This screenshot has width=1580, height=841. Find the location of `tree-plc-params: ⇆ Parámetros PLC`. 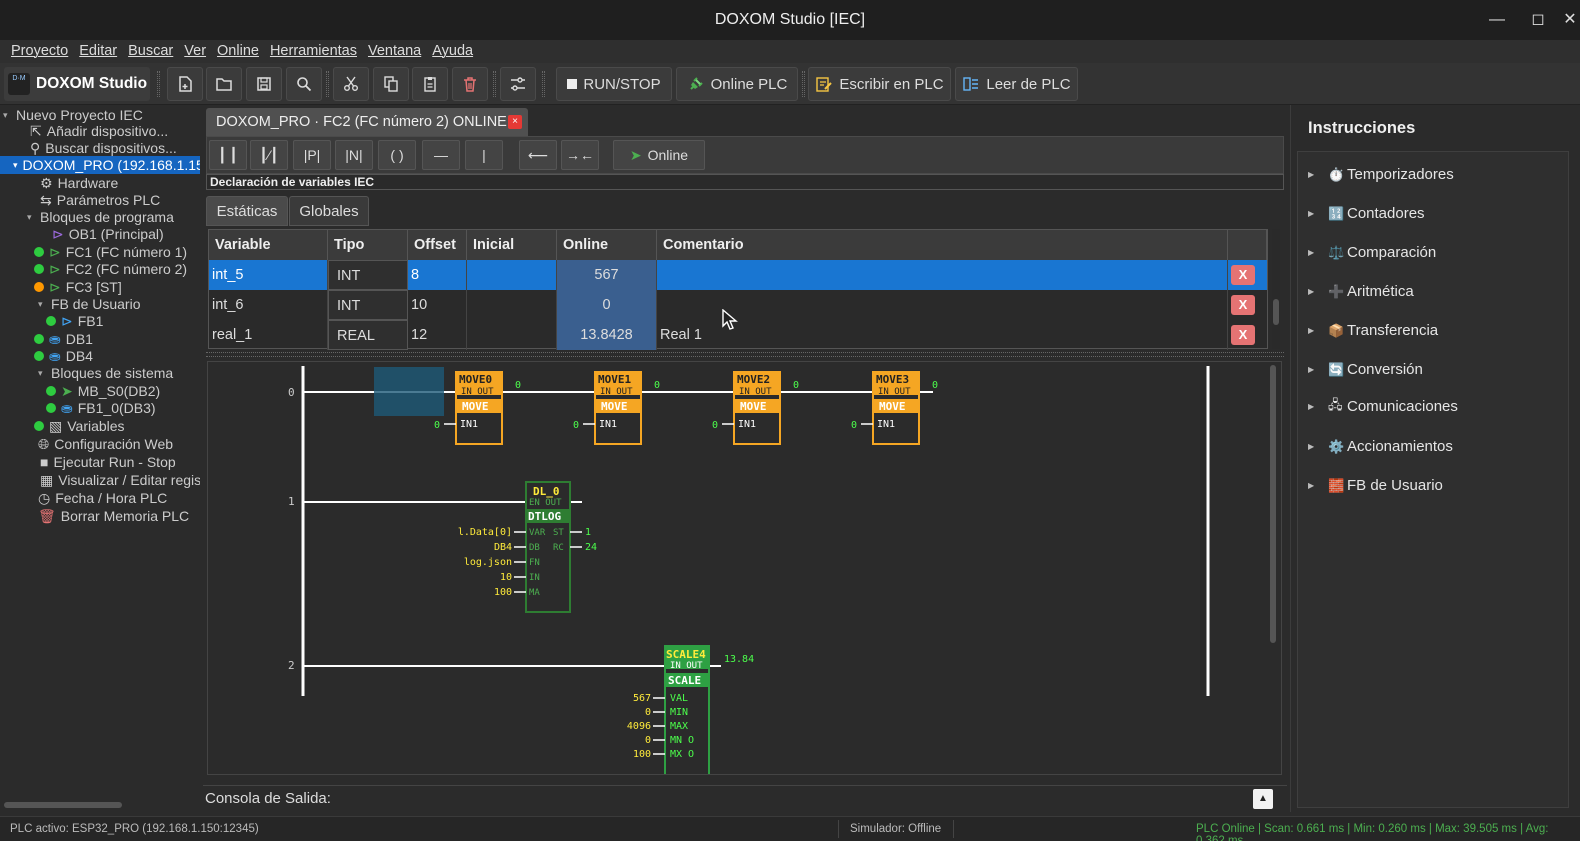

tree-plc-params: ⇆ Parámetros PLC is located at coordinates (100, 200).